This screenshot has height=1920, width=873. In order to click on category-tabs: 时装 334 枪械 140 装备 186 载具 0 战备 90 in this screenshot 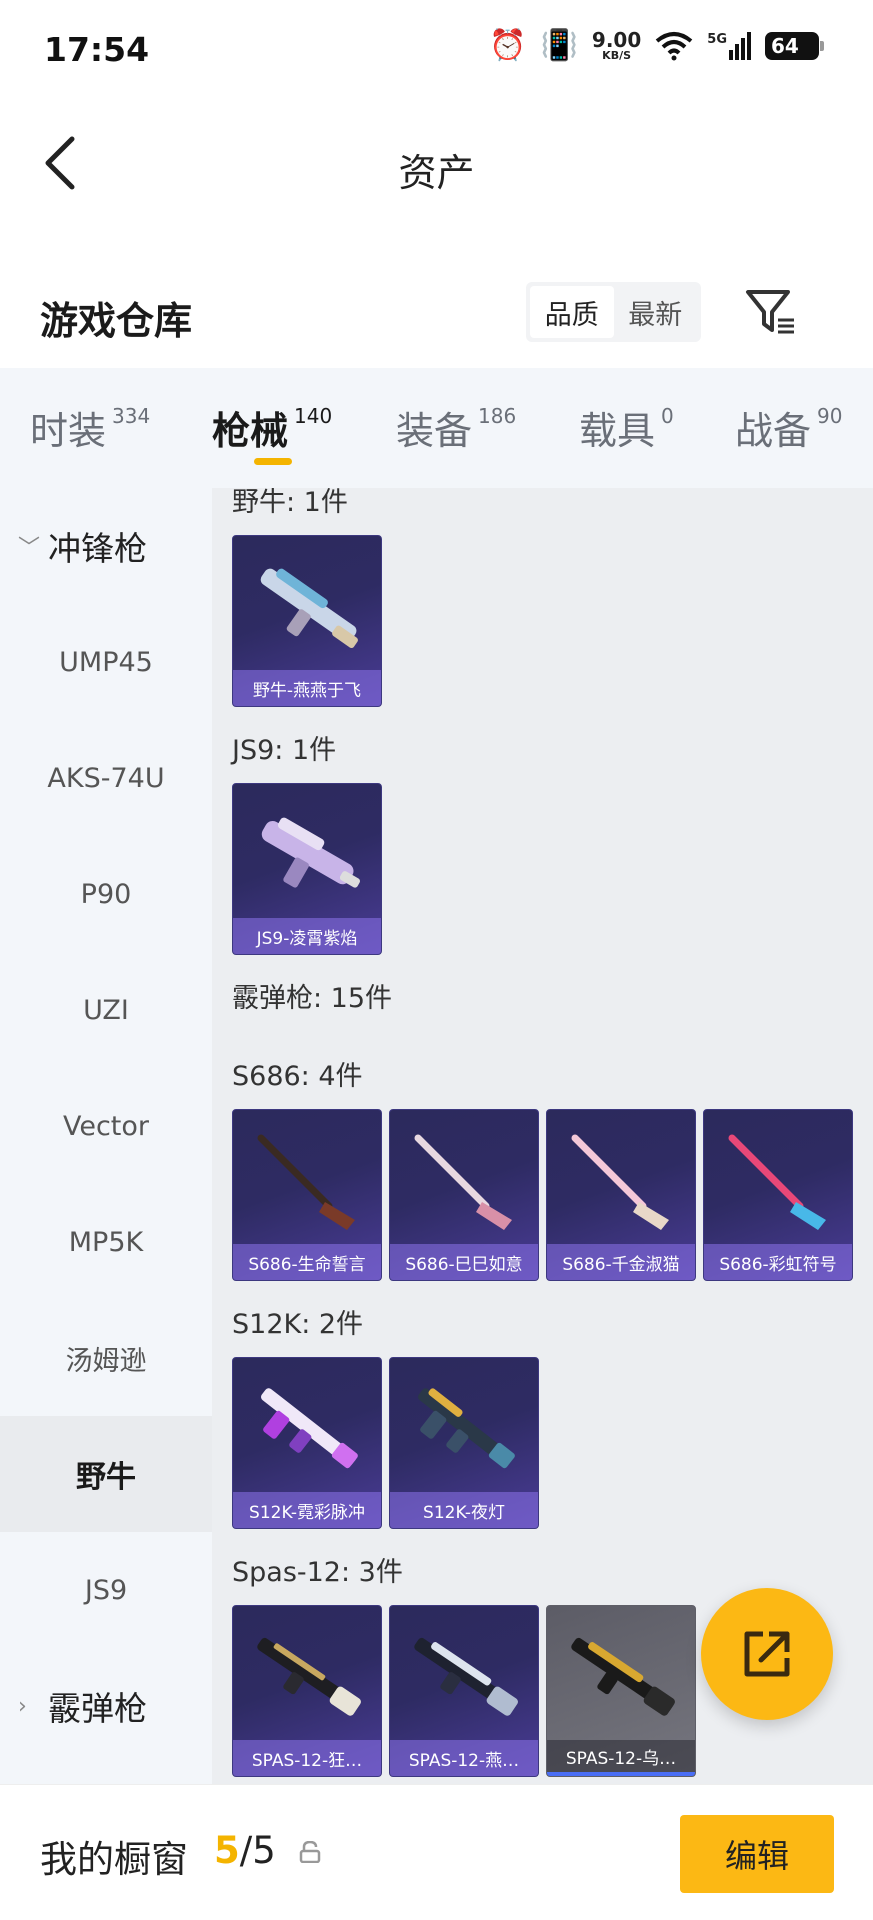, I will do `click(436, 428)`.